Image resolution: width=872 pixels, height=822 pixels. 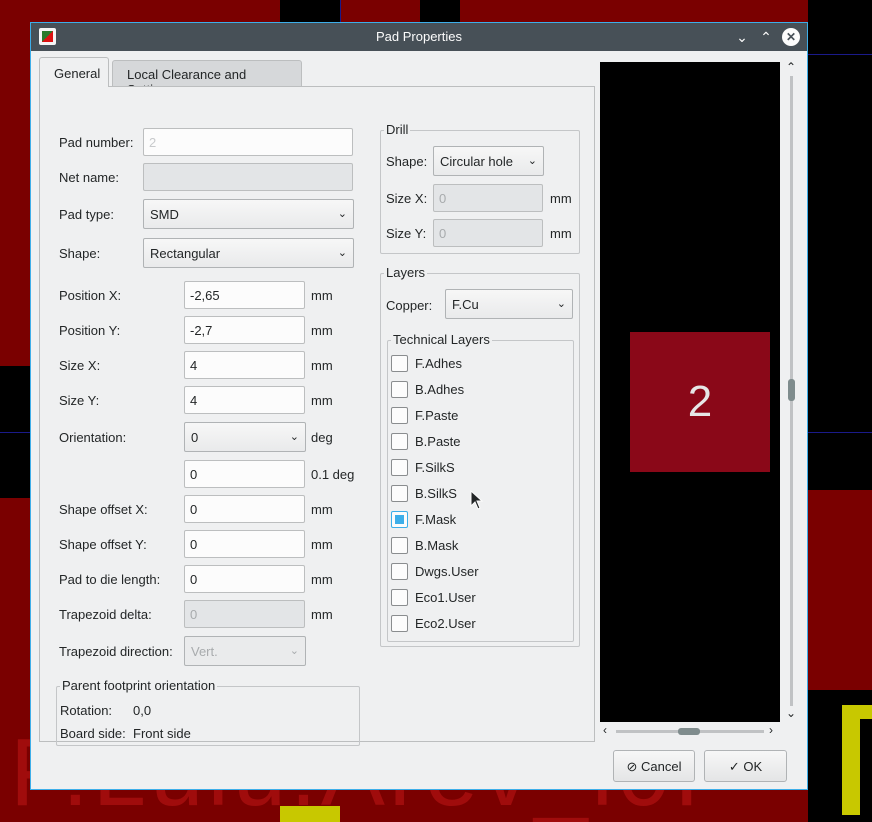 I want to click on shape-offset-y-label: Shape offset Y:, so click(x=103, y=544).